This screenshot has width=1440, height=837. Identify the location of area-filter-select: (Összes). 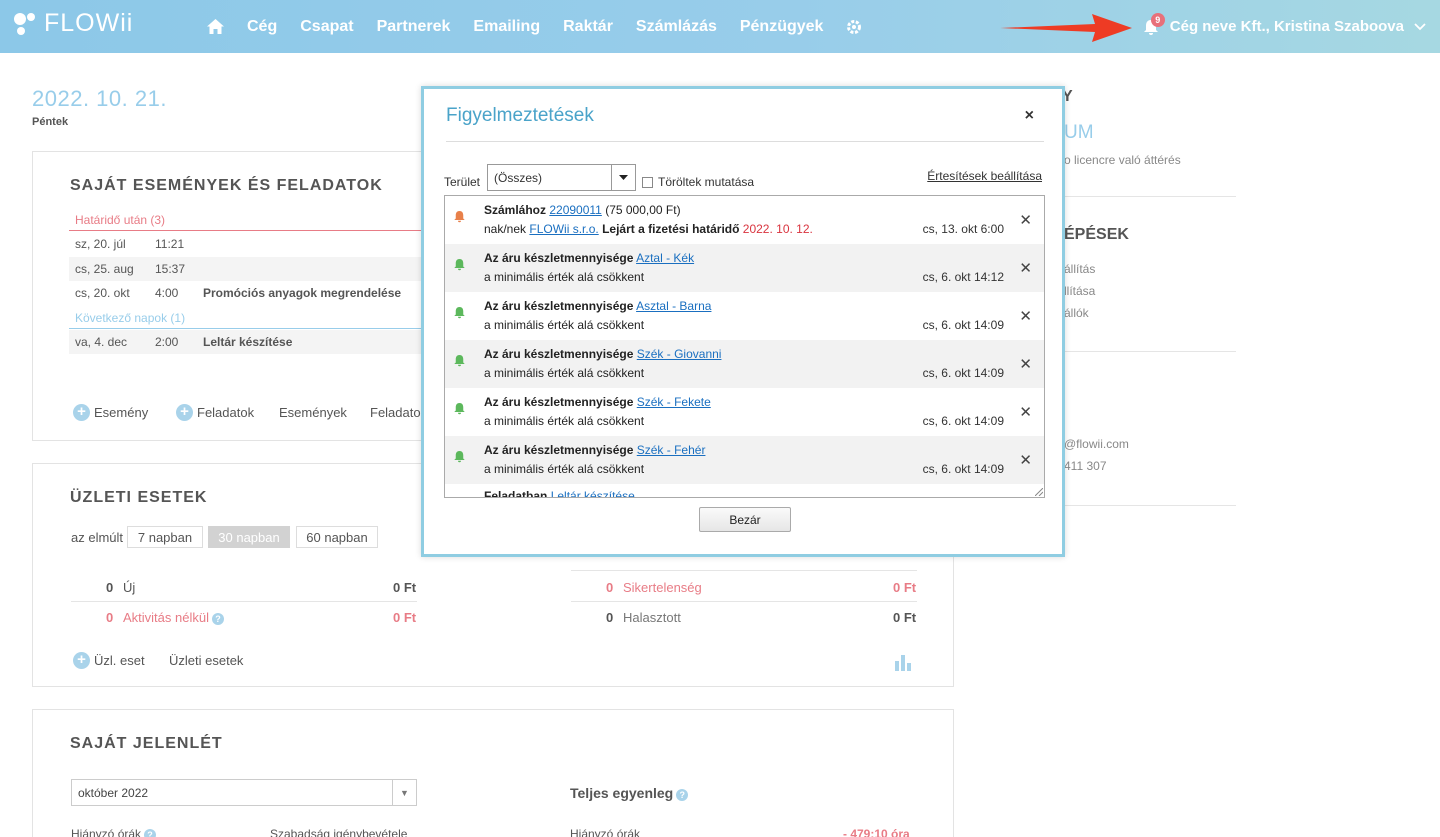
(561, 177).